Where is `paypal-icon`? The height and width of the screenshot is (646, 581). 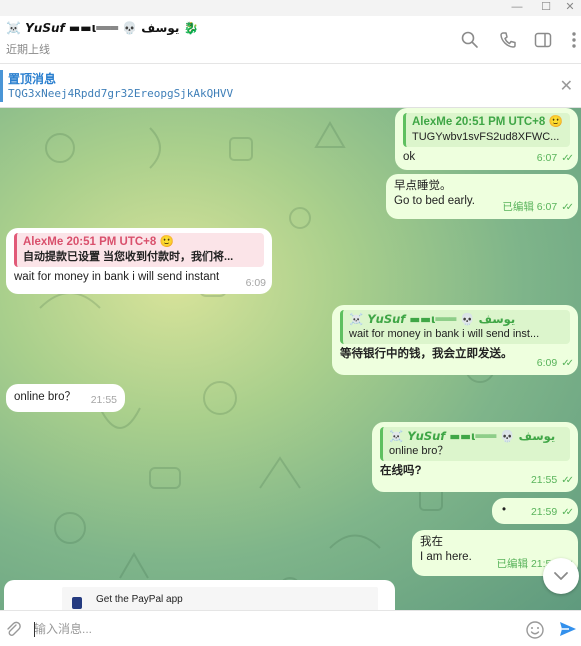
paypal-icon is located at coordinates (77, 603).